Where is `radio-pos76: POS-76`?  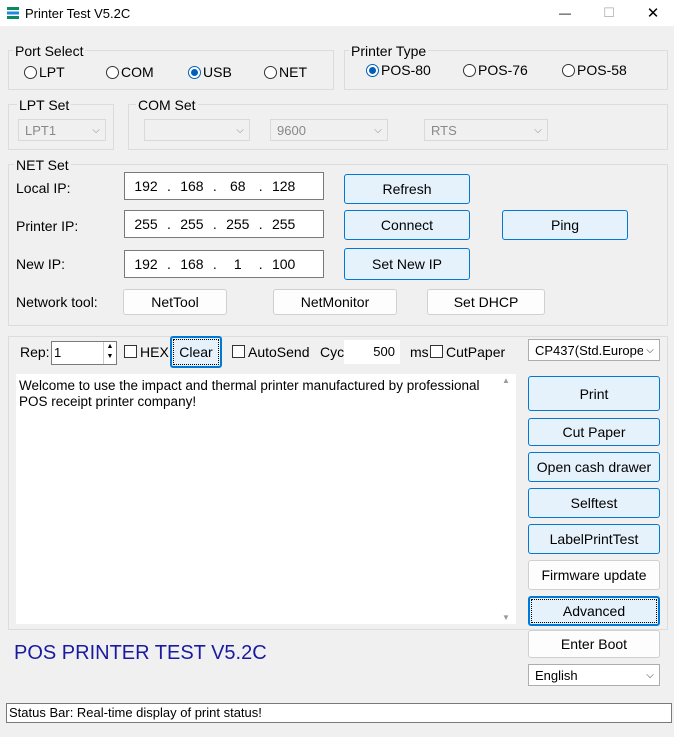 radio-pos76: POS-76 is located at coordinates (495, 70).